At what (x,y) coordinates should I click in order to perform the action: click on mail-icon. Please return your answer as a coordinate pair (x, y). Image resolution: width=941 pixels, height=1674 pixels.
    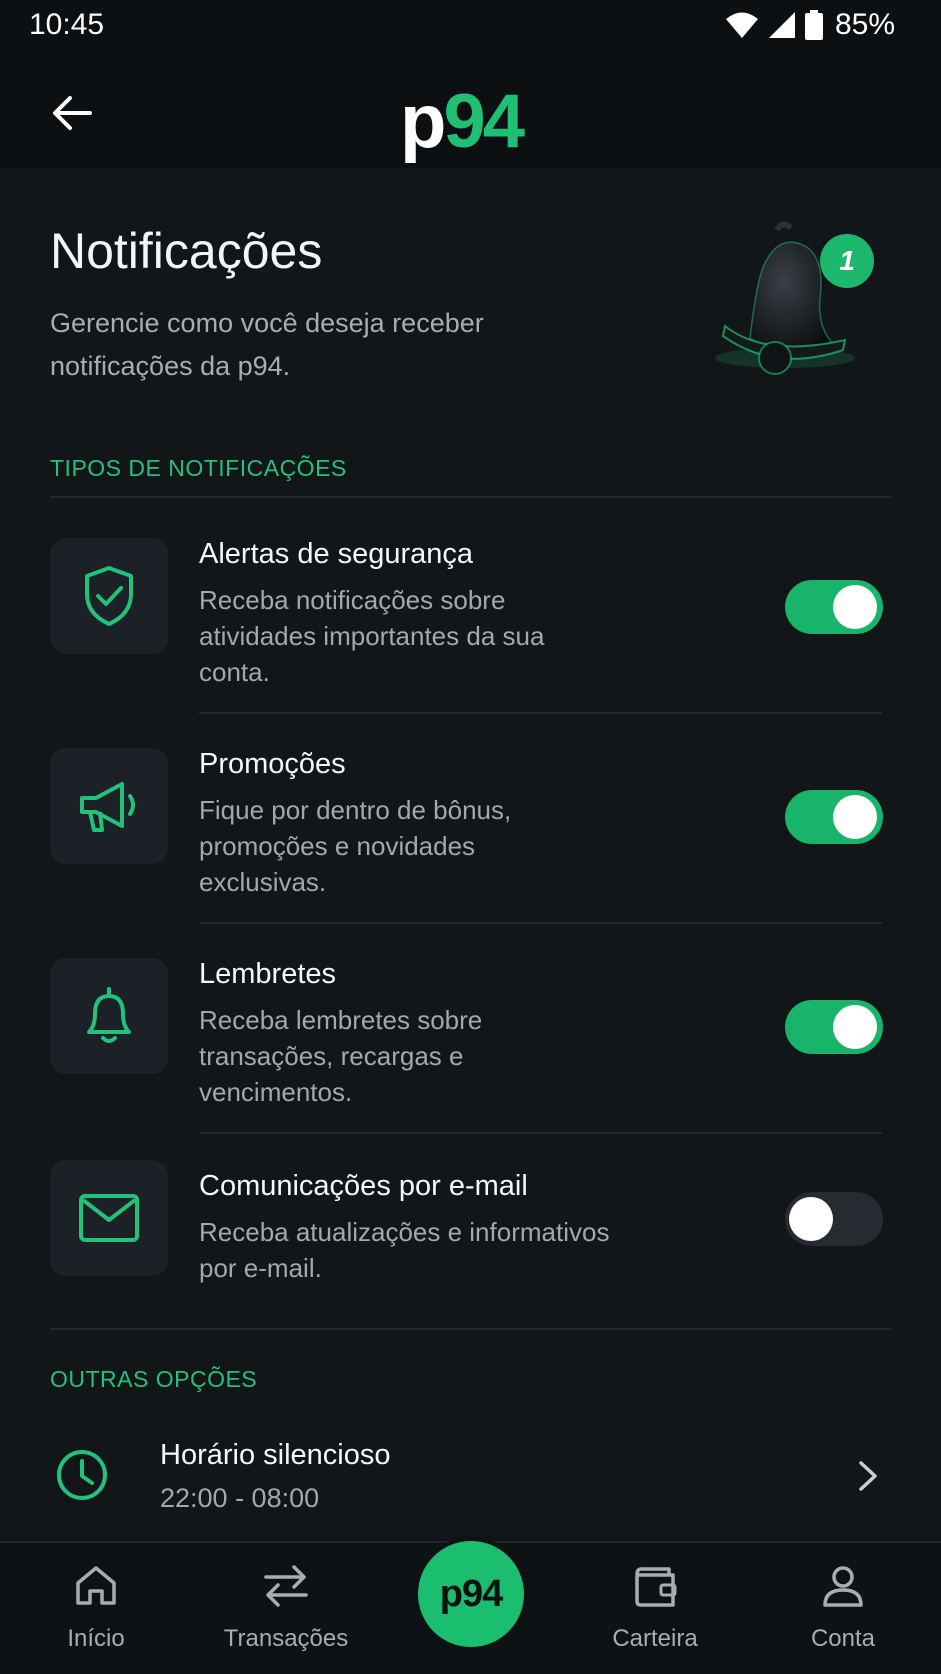
    Looking at the image, I should click on (109, 1218).